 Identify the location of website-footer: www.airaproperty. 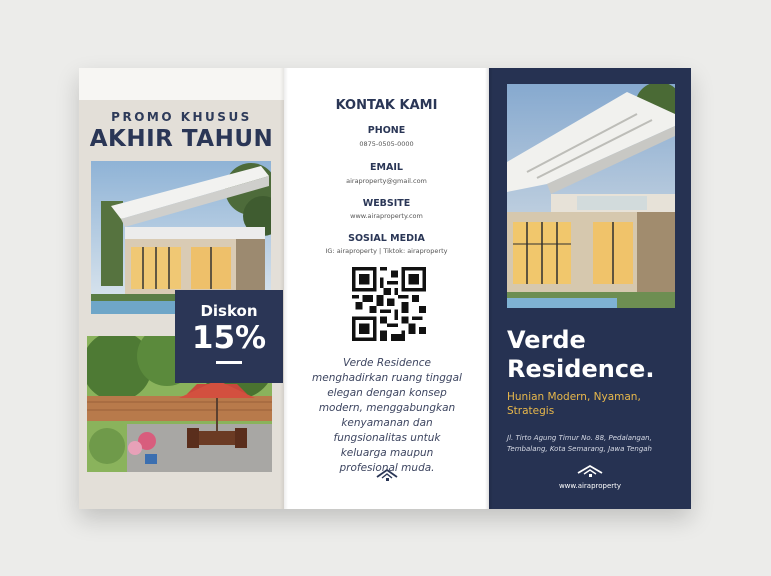
(590, 486).